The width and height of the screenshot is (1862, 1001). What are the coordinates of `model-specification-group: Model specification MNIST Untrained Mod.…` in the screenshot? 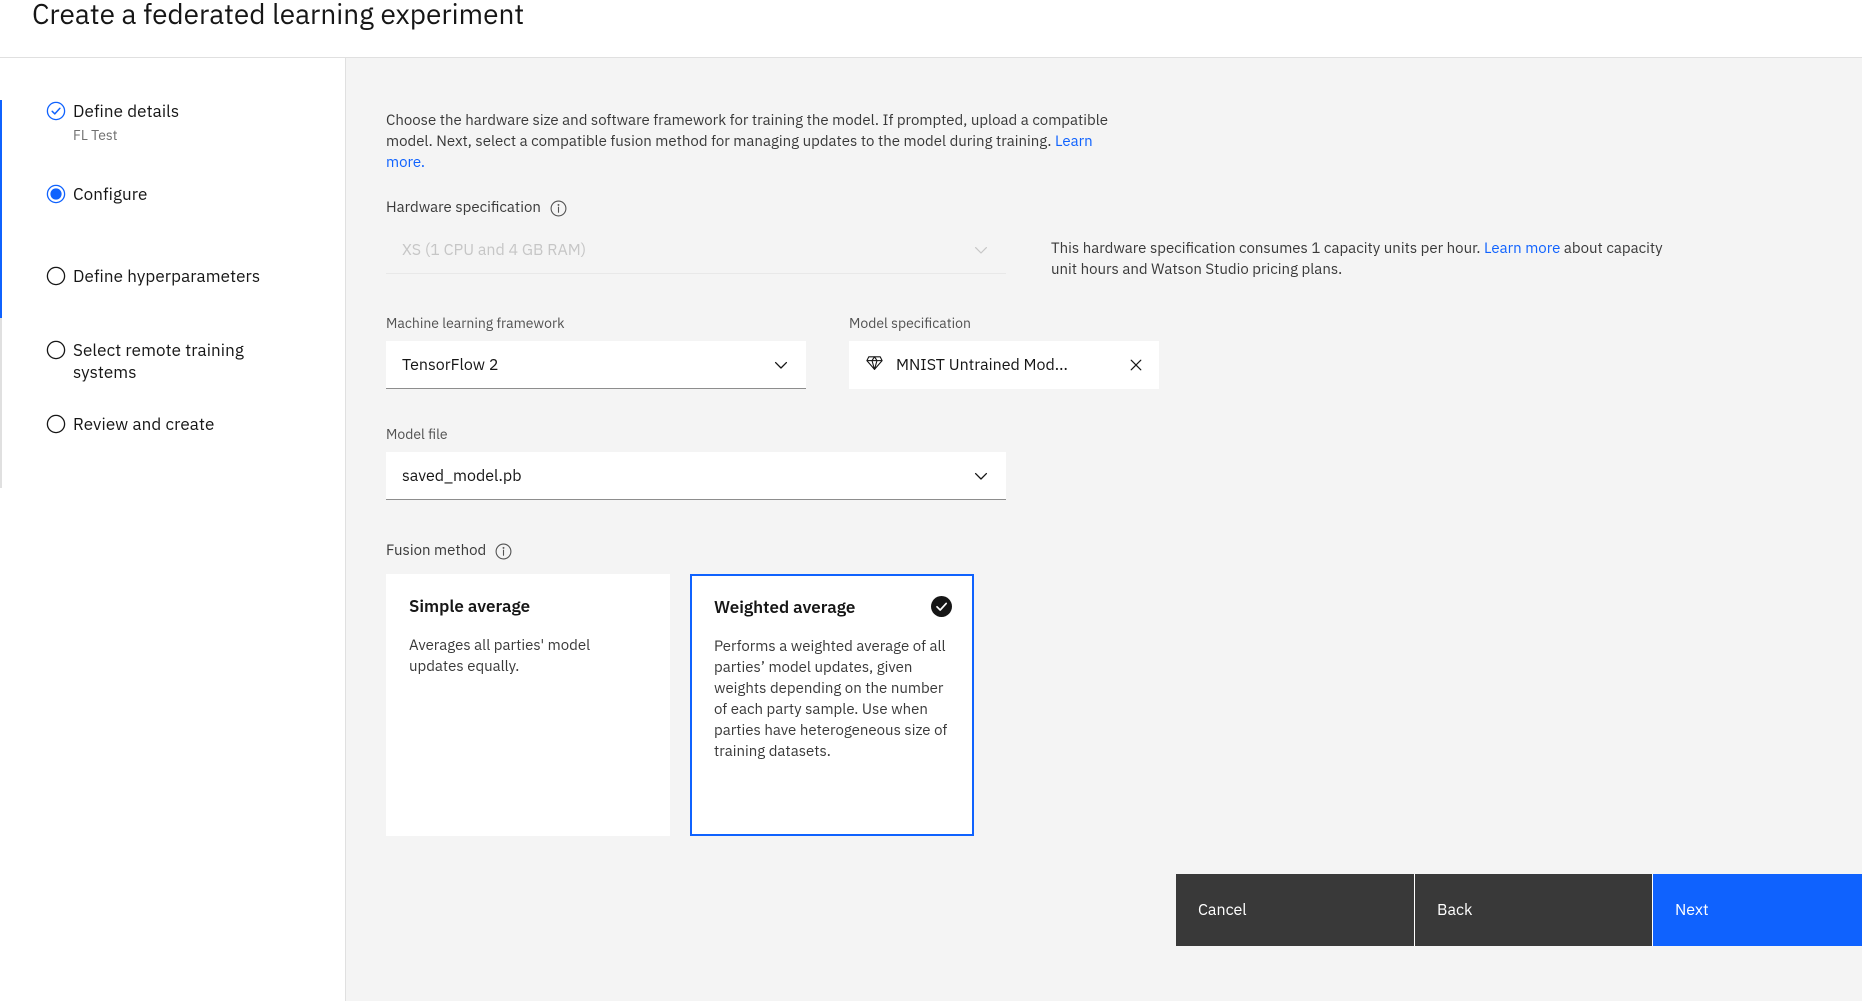 It's located at (1004, 351).